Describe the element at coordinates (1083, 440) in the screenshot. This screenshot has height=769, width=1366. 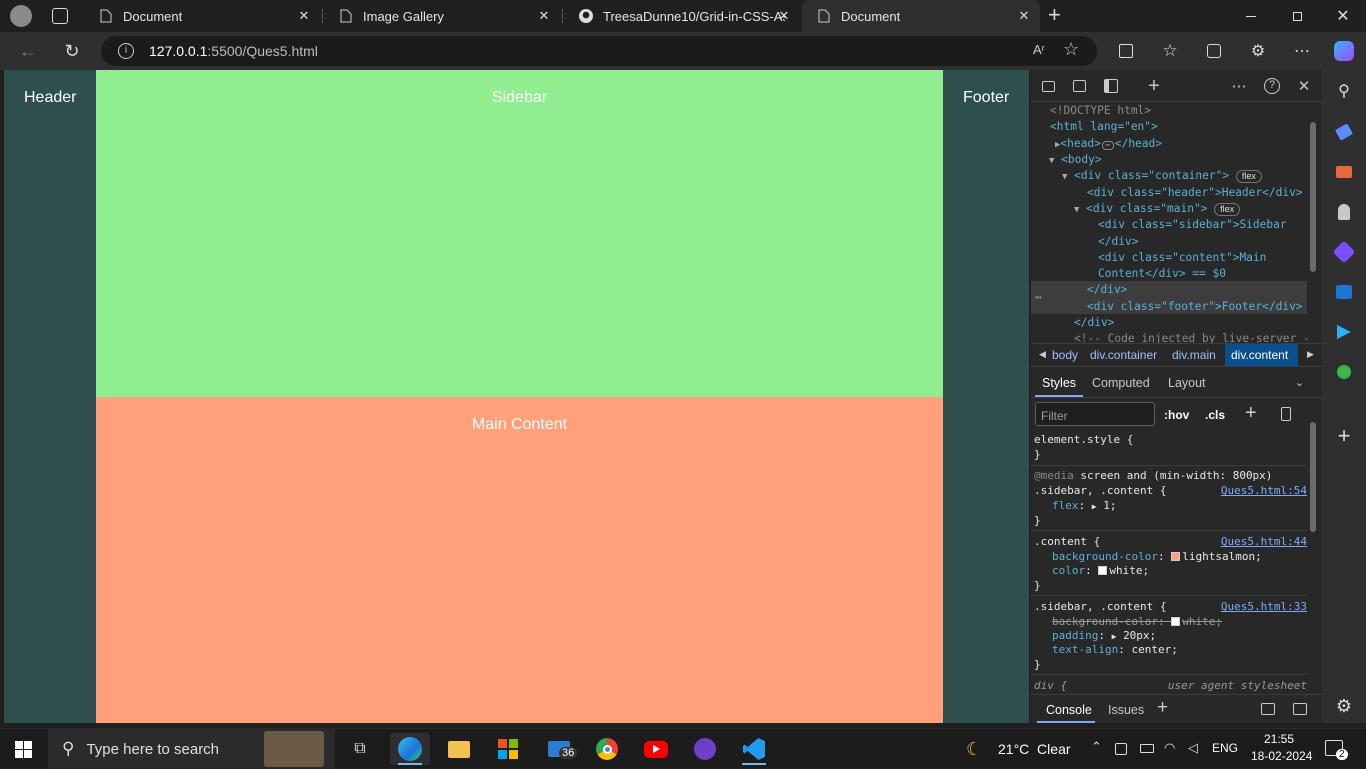
I see `element-style-rule: element.style {` at that location.